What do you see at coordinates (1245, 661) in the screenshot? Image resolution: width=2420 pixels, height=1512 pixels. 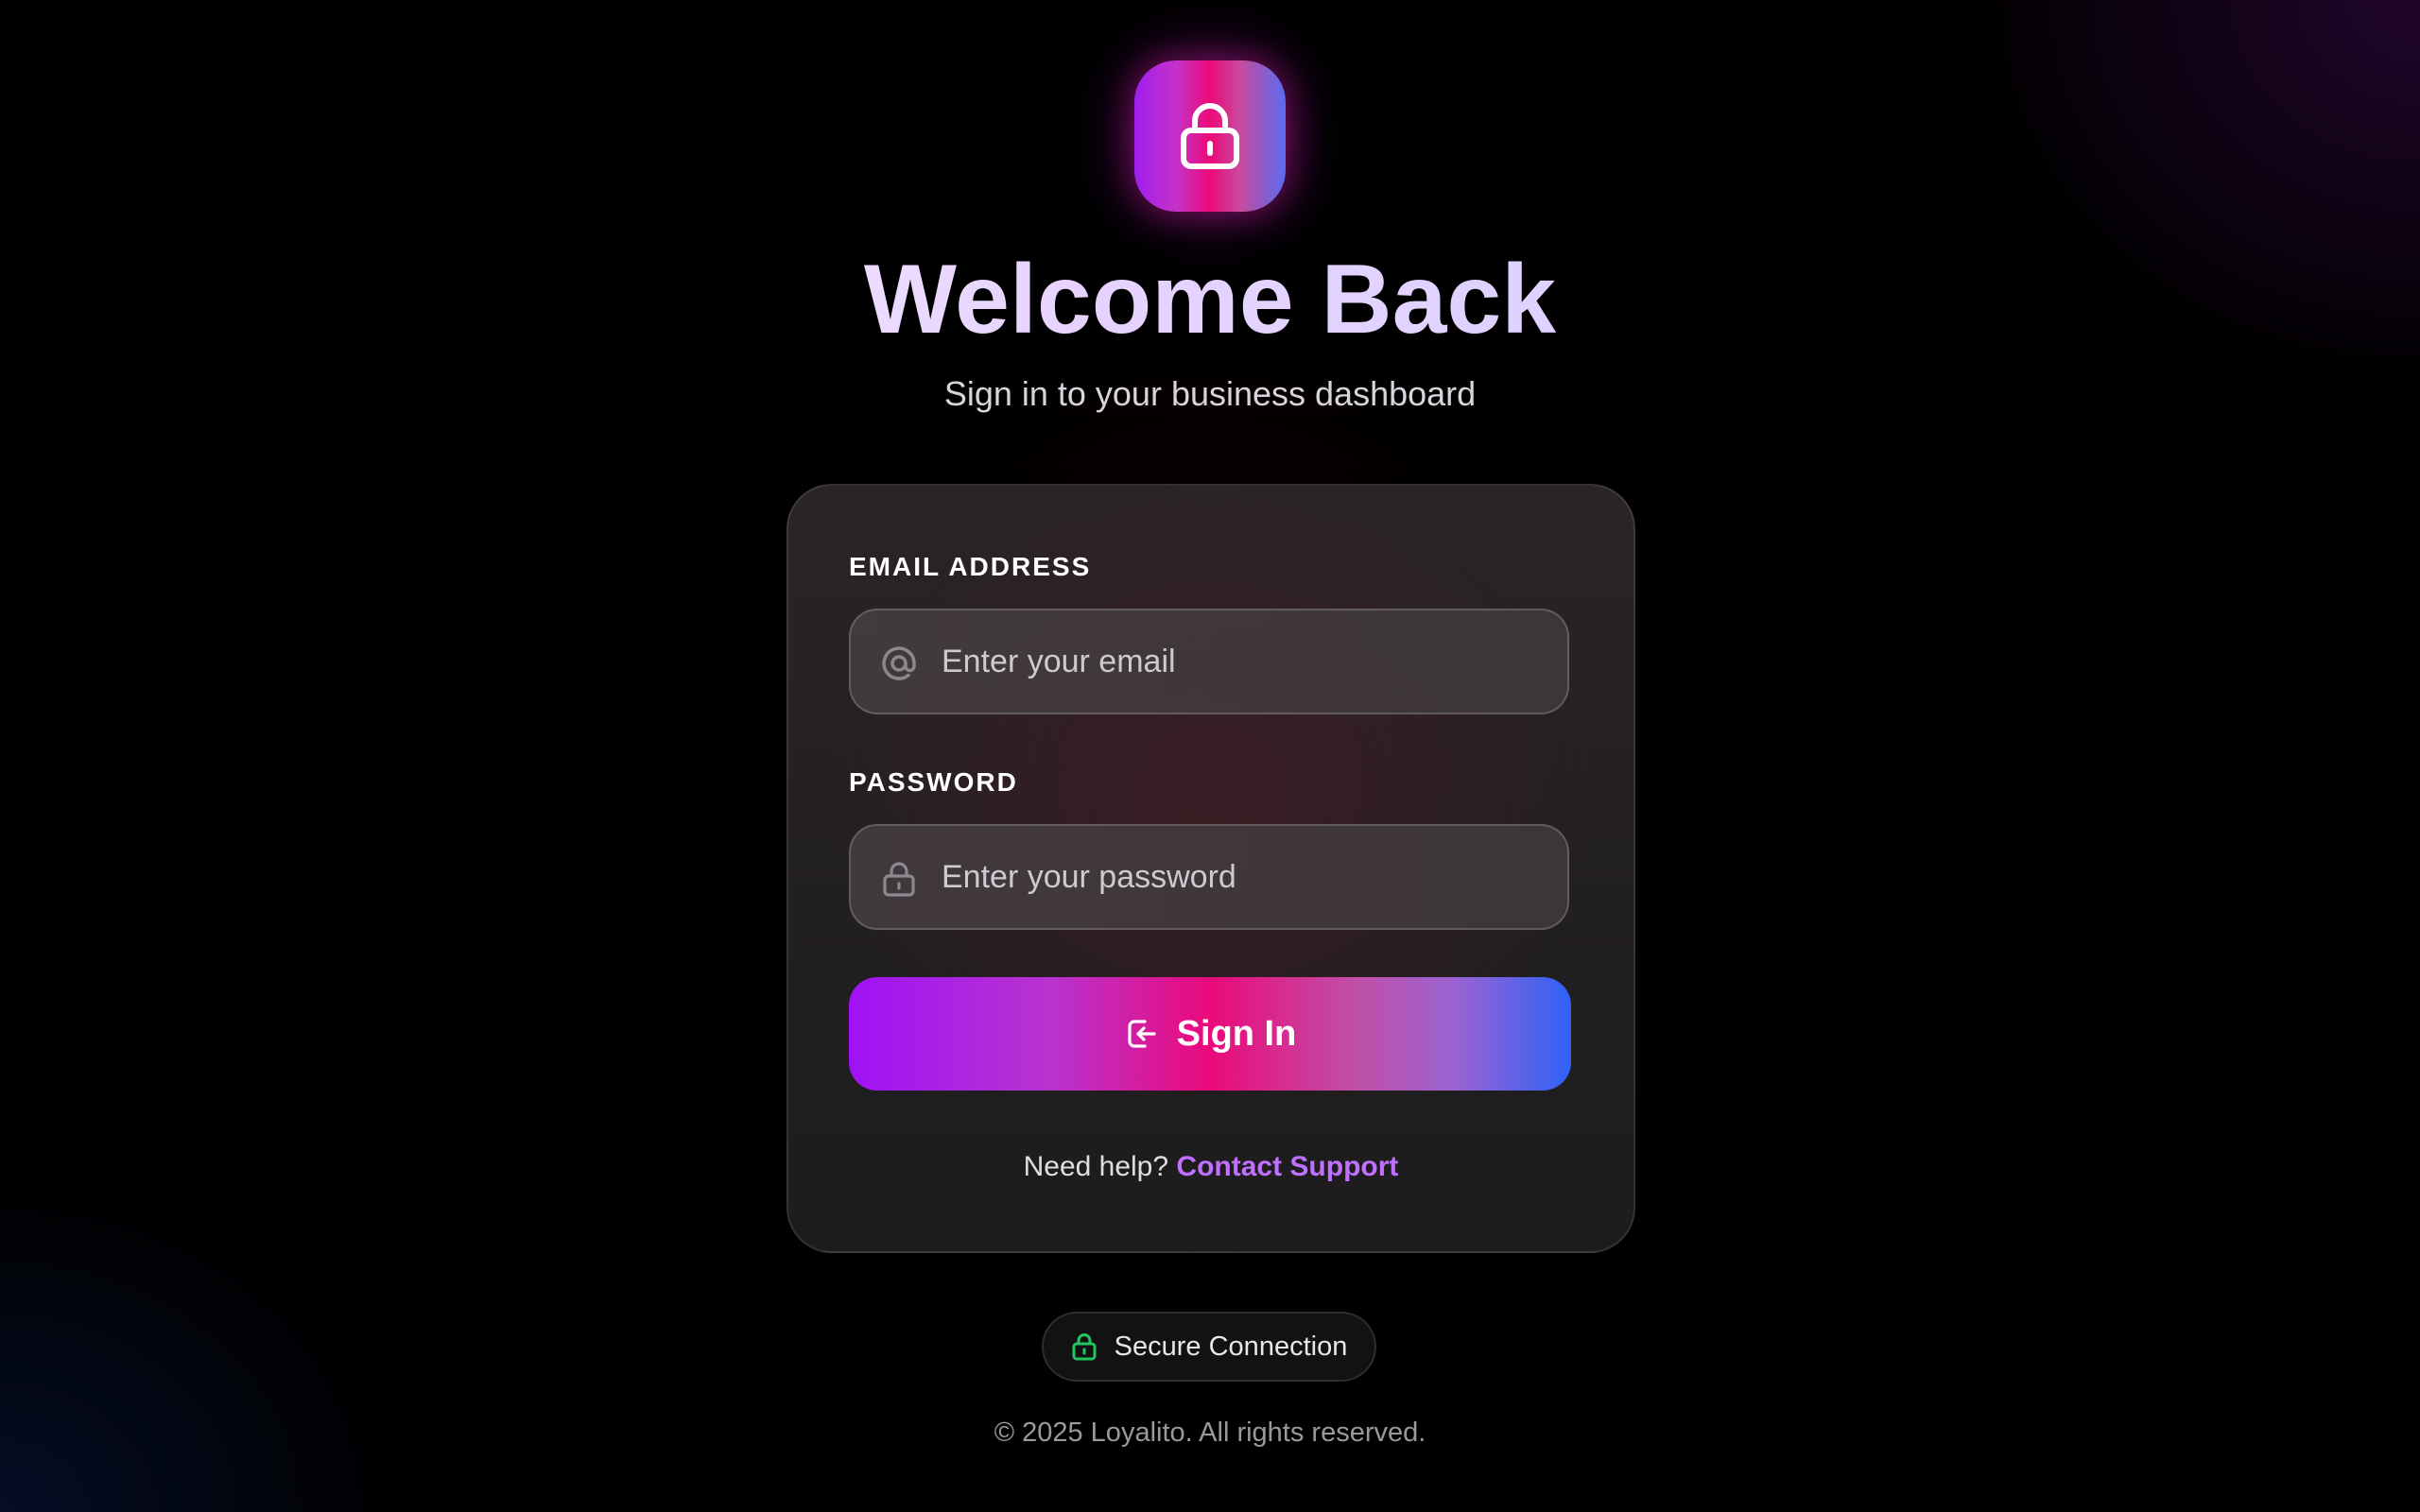 I see `email-input` at bounding box center [1245, 661].